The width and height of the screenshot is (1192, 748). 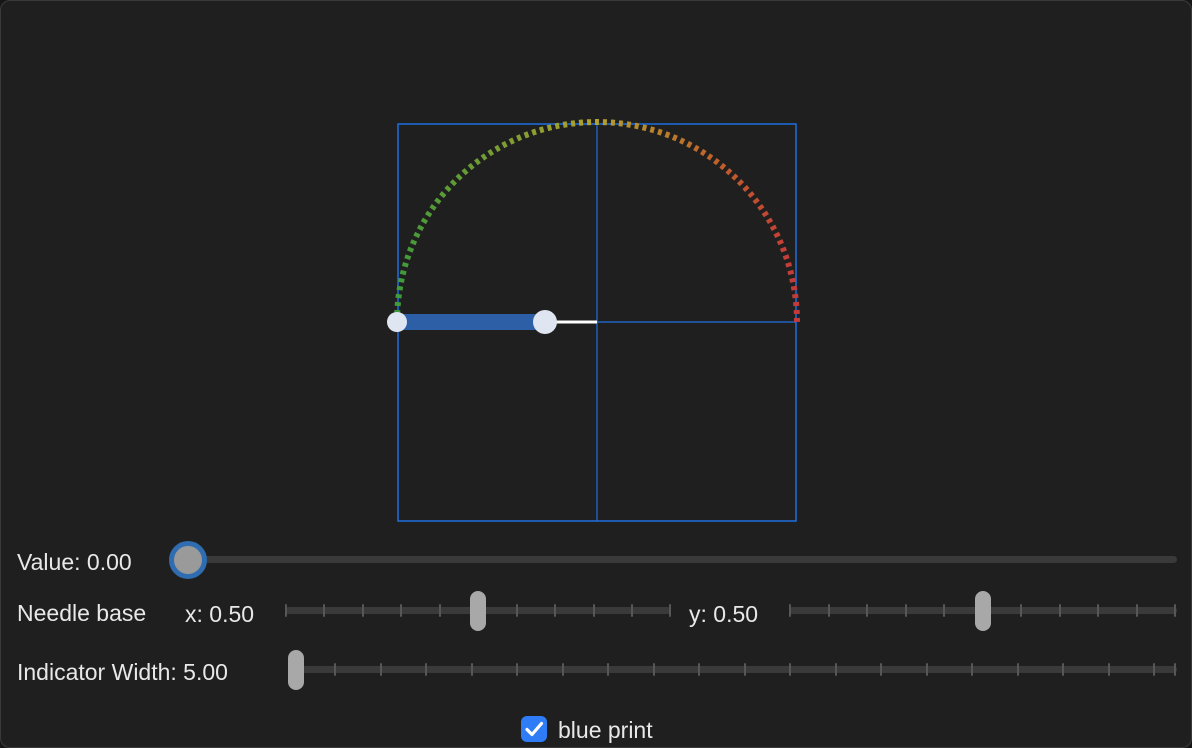 What do you see at coordinates (983, 611) in the screenshot?
I see `needle-base-y-slider-thumb` at bounding box center [983, 611].